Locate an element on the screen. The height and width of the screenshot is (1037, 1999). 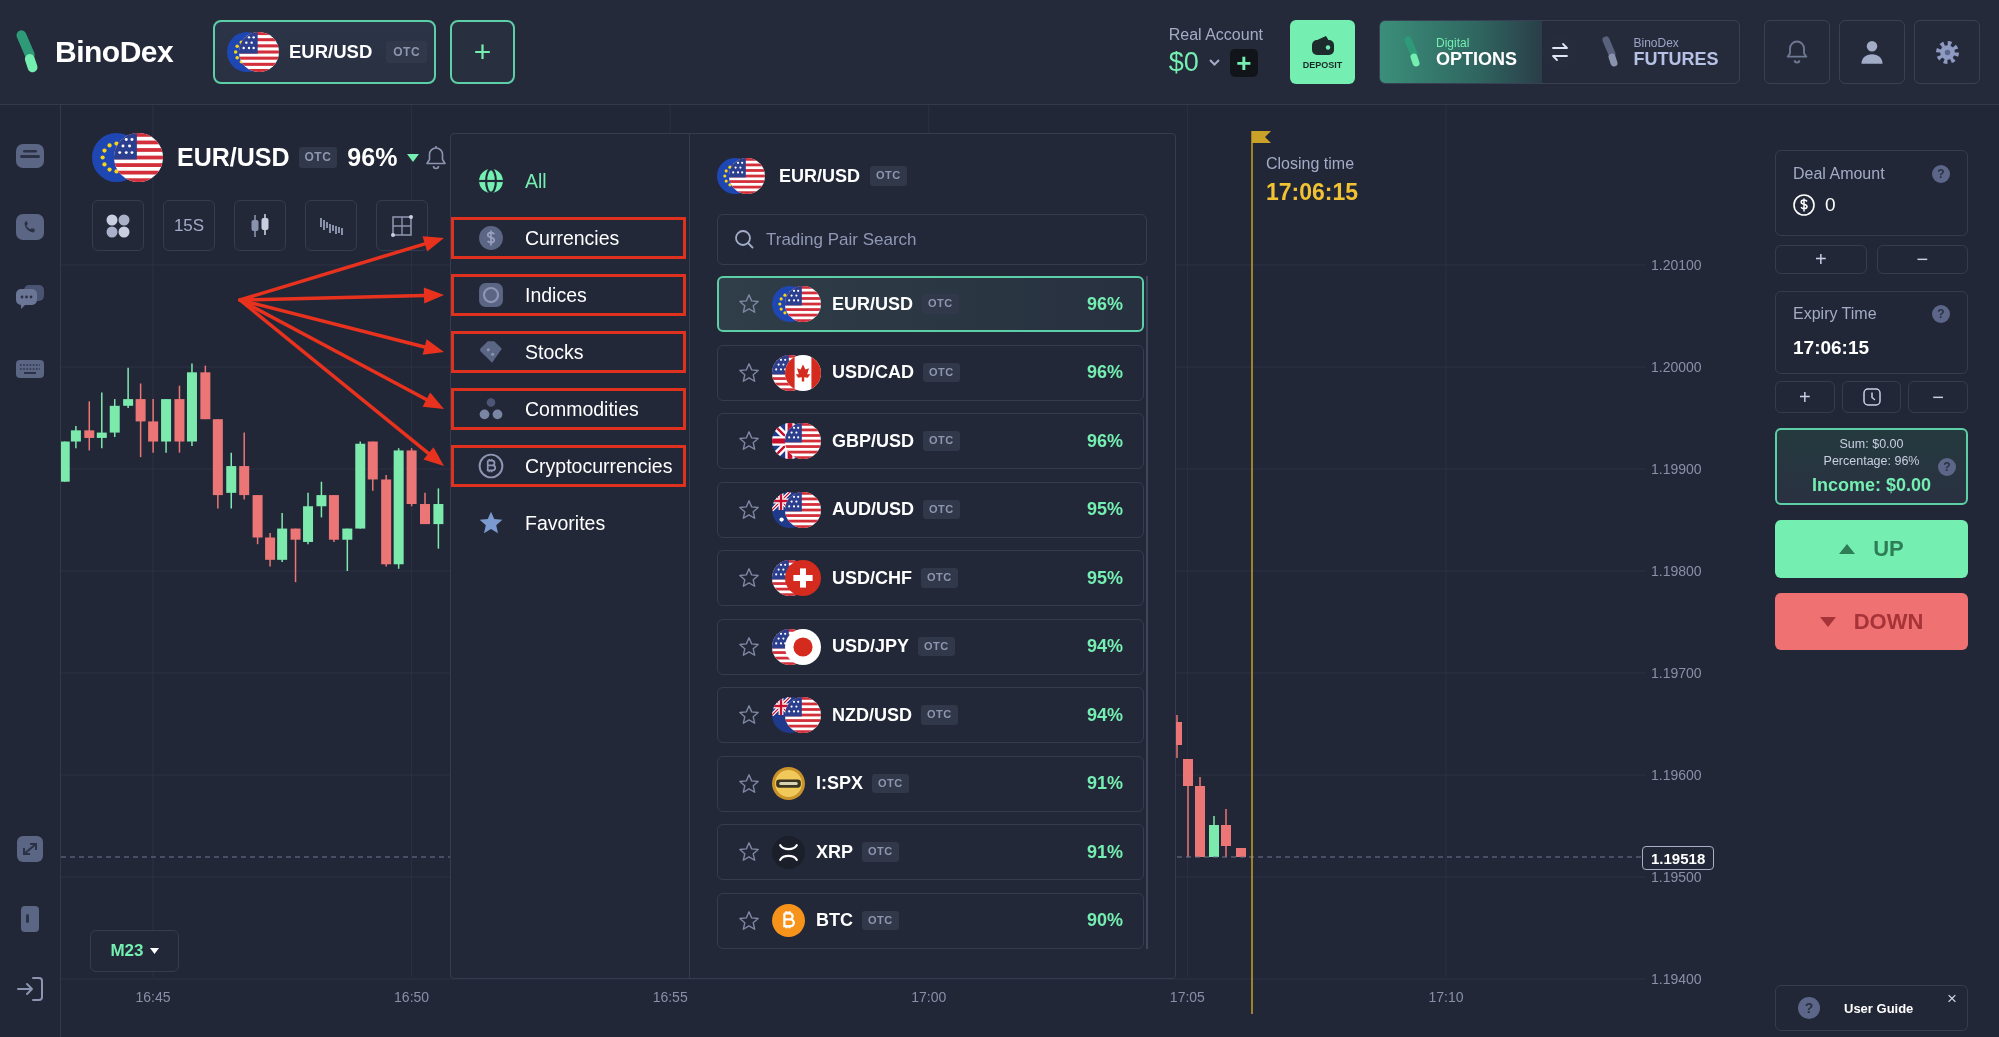
price-label: 1.19800 is located at coordinates (1676, 571).